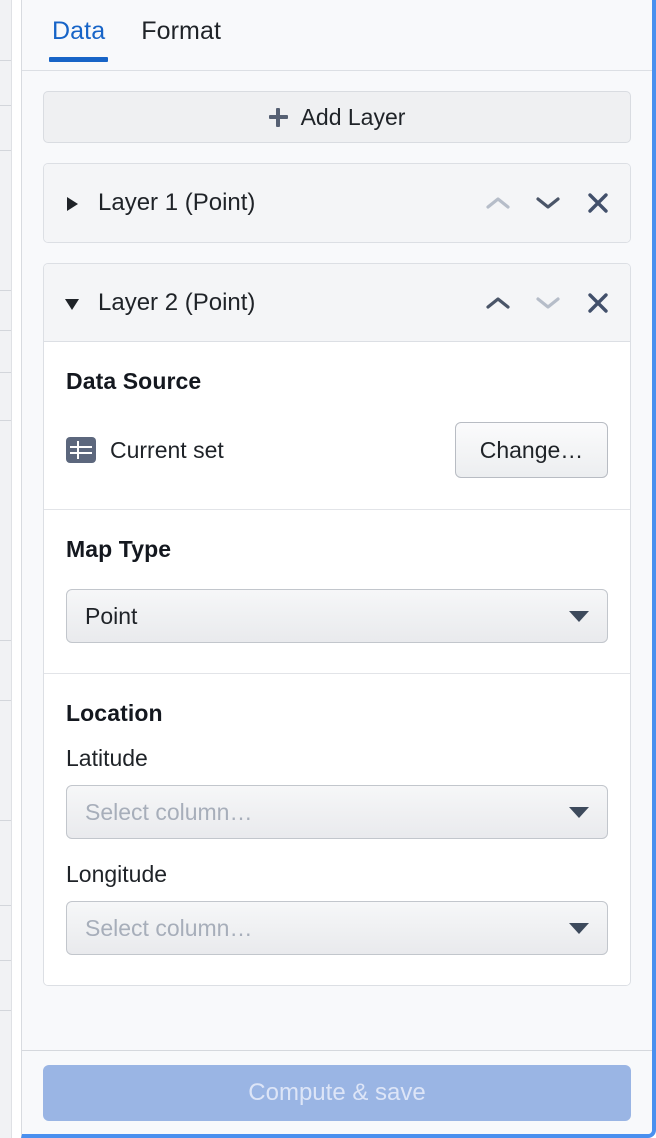  What do you see at coordinates (278, 117) in the screenshot?
I see `plus-icon` at bounding box center [278, 117].